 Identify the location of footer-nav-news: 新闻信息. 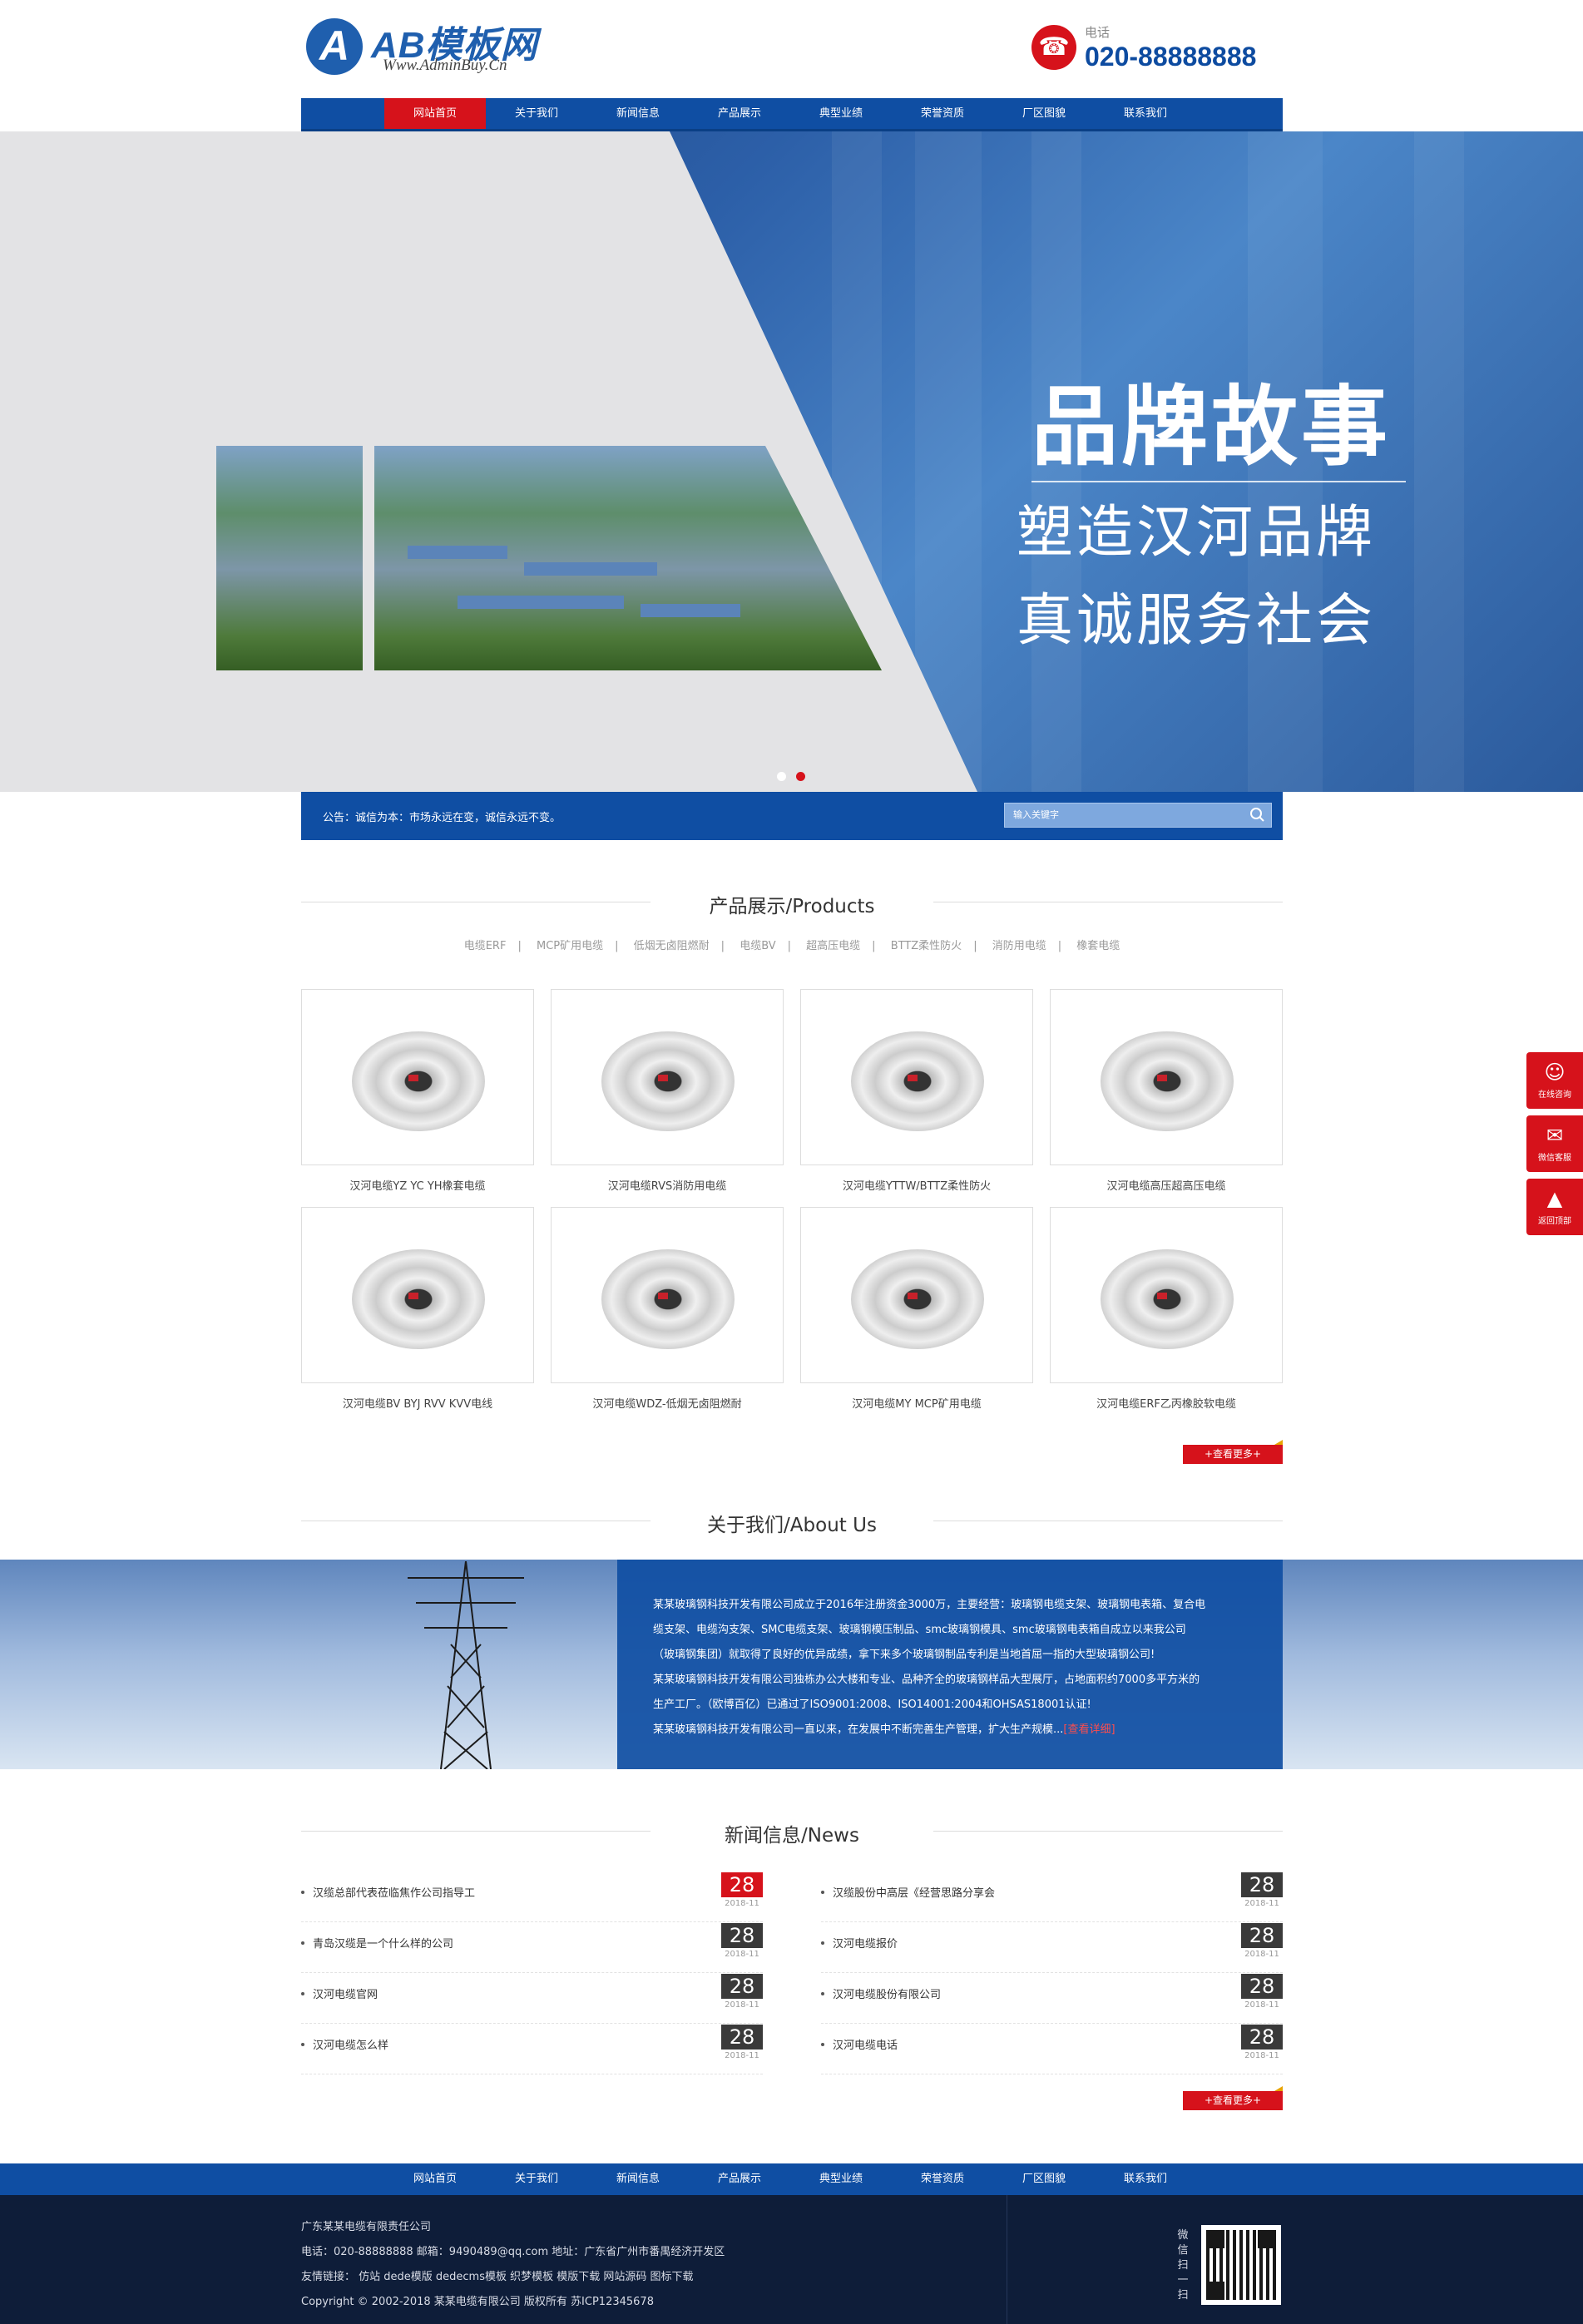
(638, 2179).